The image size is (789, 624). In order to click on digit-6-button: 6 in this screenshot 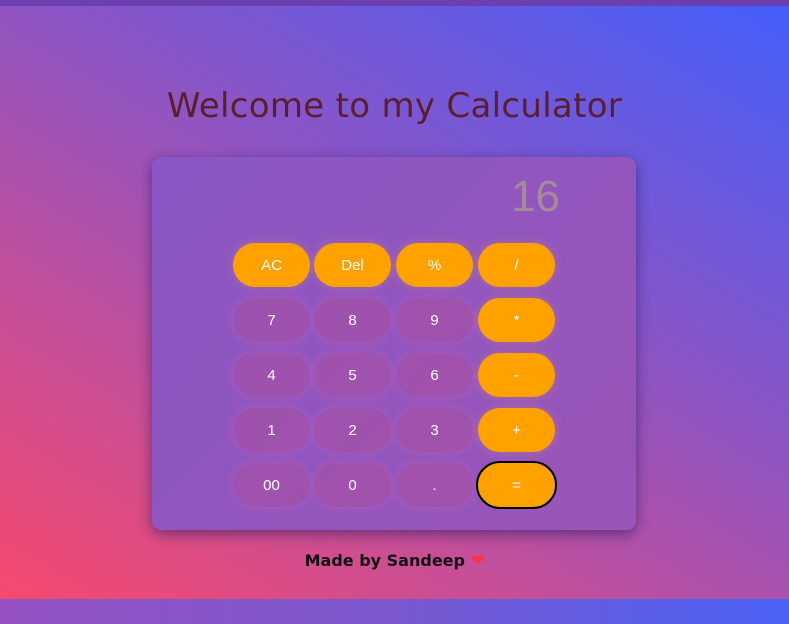, I will do `click(434, 375)`.